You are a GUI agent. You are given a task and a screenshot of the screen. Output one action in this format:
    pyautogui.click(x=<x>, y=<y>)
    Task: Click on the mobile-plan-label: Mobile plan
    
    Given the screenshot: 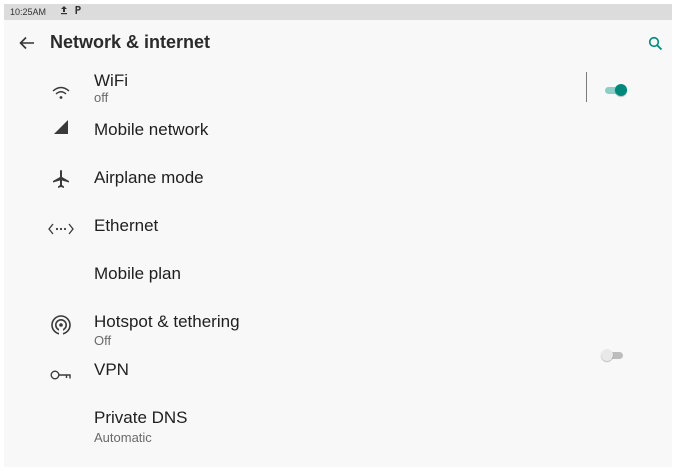 What is the action you would take?
    pyautogui.click(x=137, y=273)
    